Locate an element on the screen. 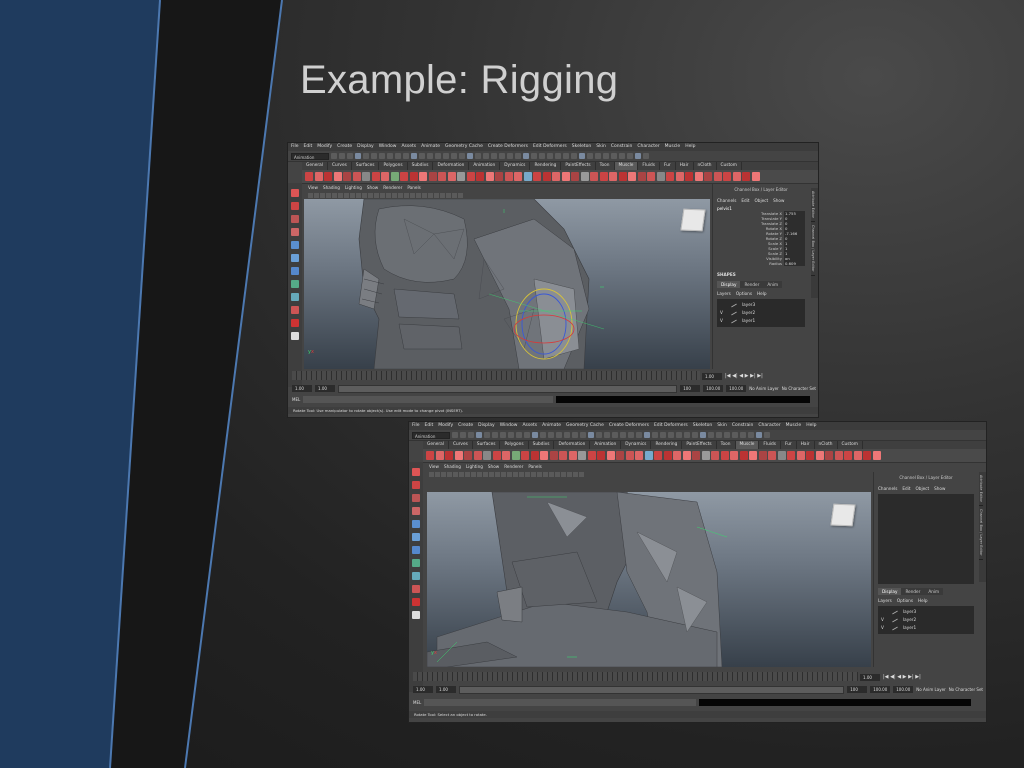  inner-end-field: 100.00 is located at coordinates (880, 689).